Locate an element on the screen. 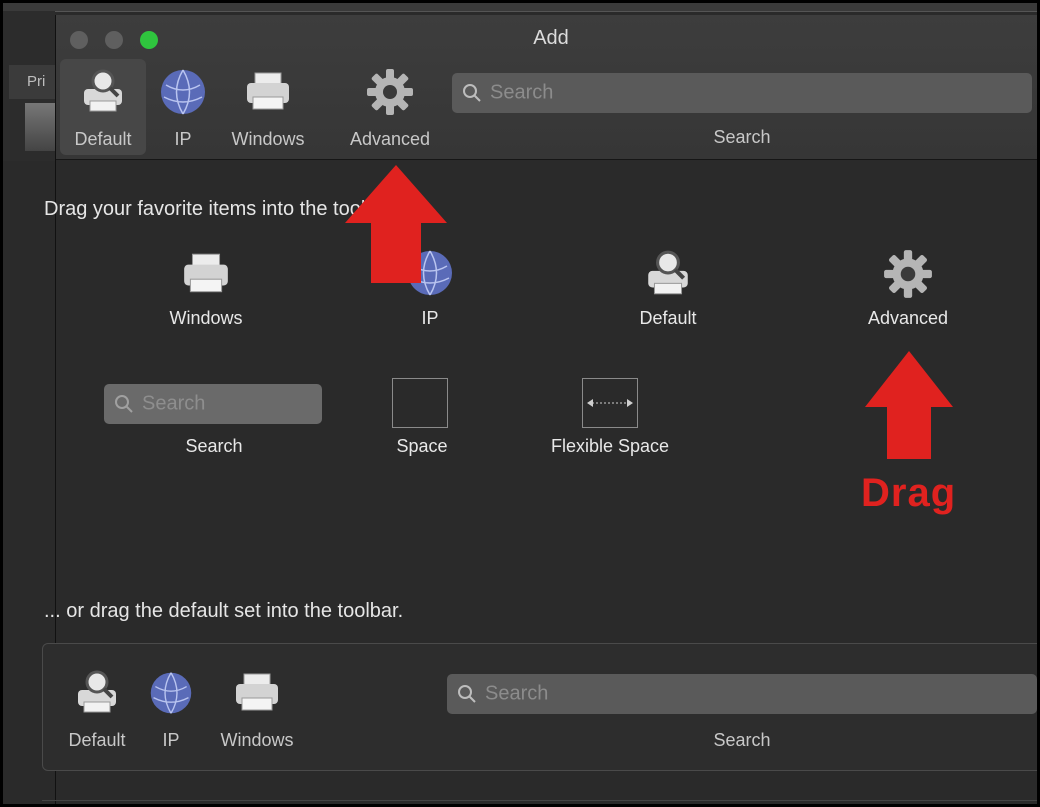 This screenshot has height=807, width=1040. background-window: Pri is located at coordinates (29, 86).